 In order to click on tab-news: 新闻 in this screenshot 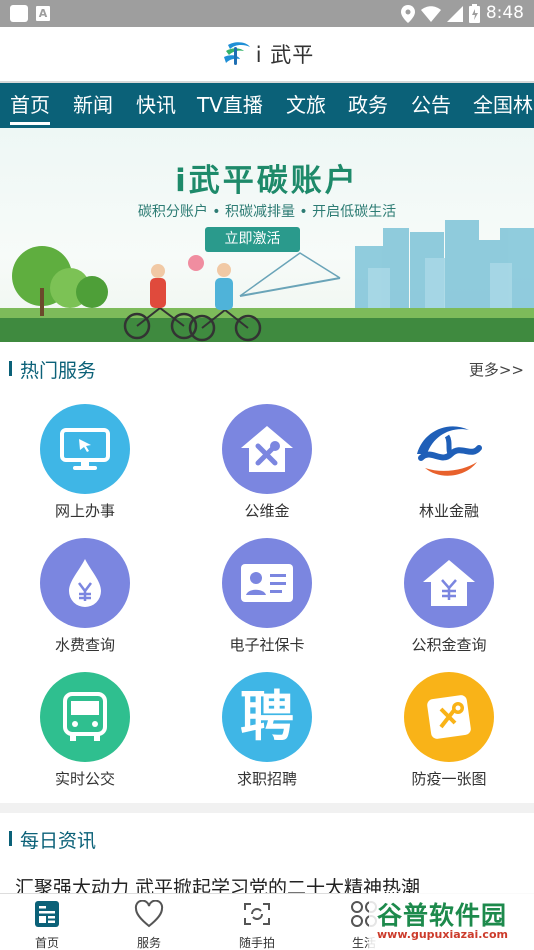, I will do `click(93, 105)`.